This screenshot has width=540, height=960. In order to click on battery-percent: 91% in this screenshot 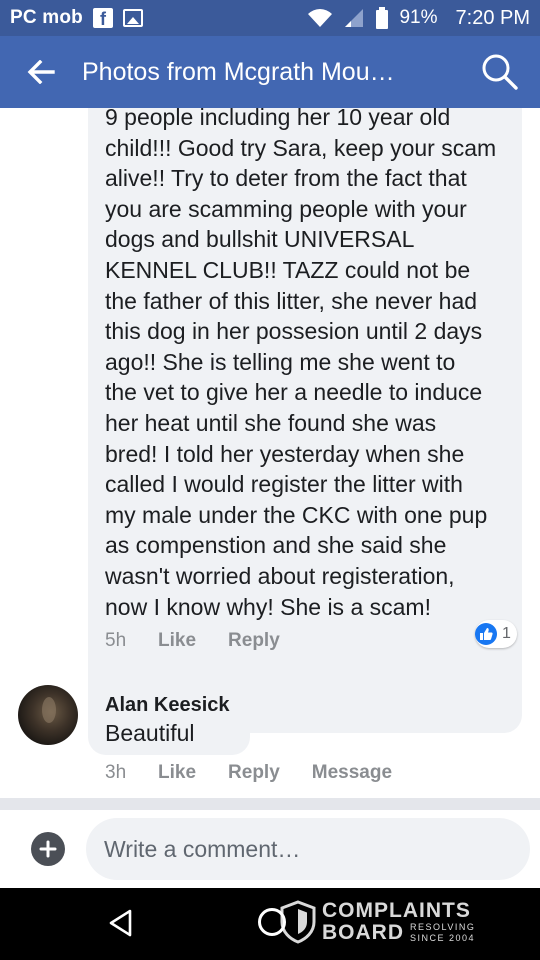, I will do `click(418, 17)`.